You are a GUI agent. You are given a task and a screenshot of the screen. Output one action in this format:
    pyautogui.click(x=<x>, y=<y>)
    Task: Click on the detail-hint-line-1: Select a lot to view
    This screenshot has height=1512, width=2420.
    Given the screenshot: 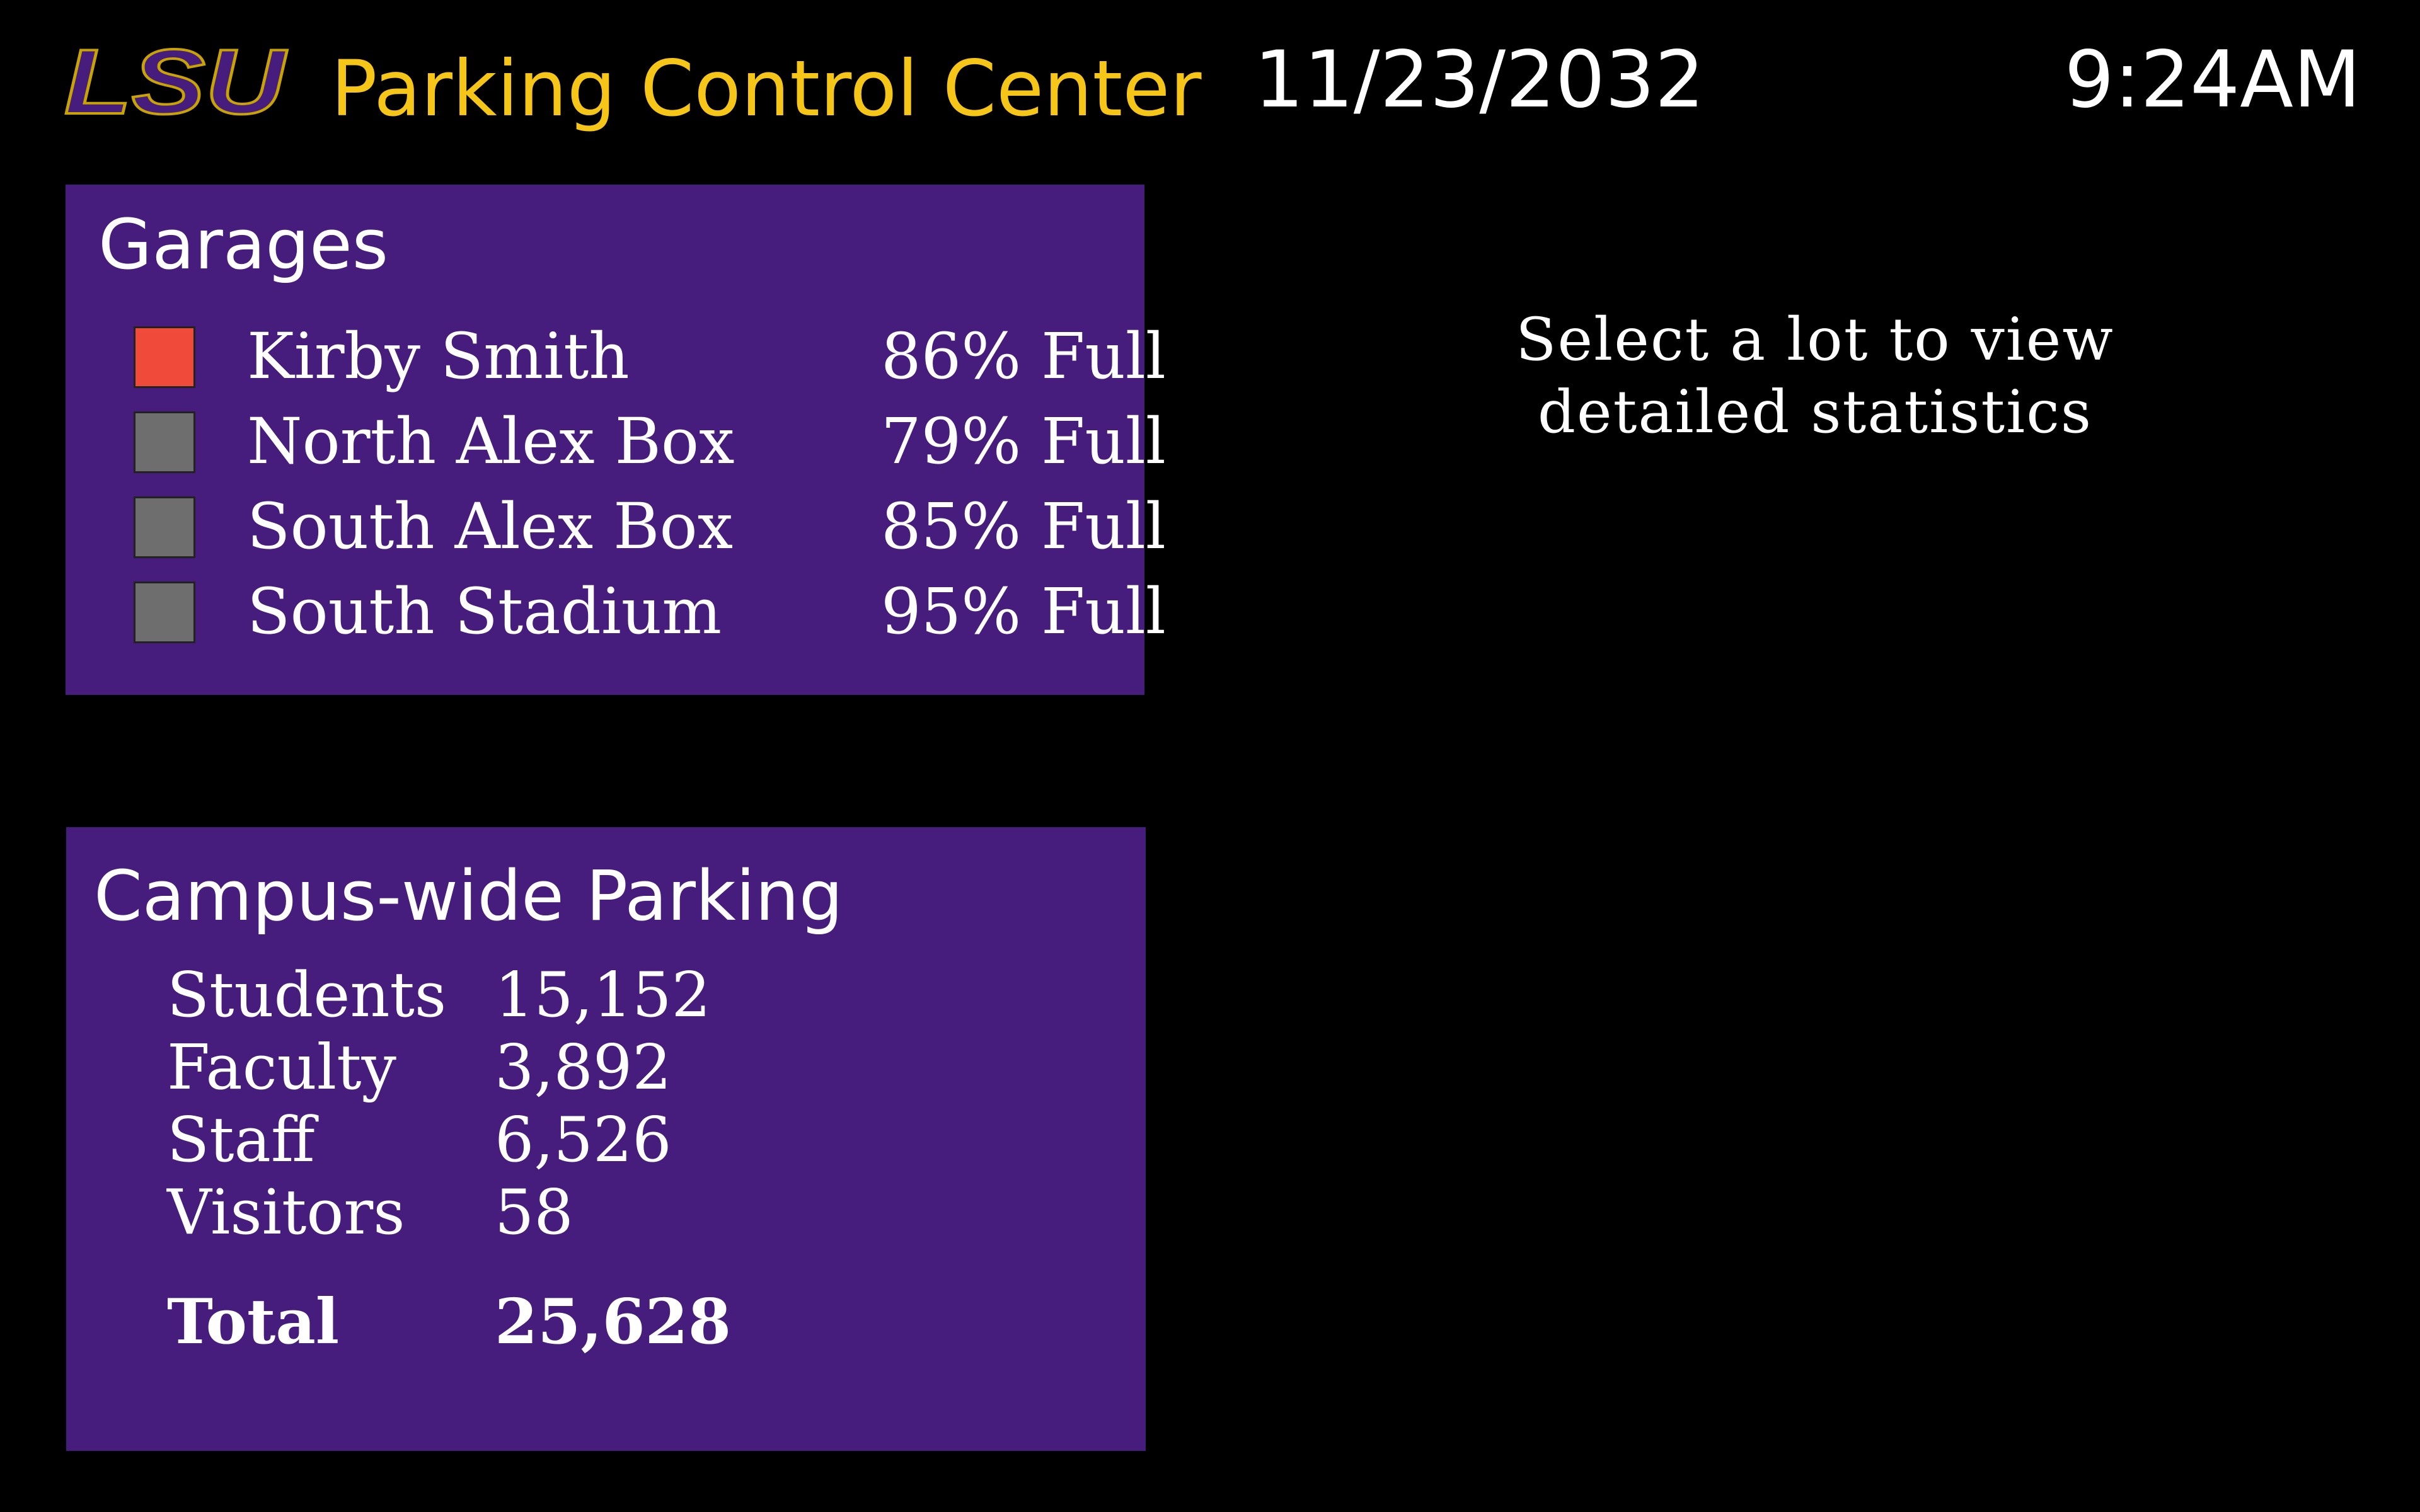 What is the action you would take?
    pyautogui.click(x=1815, y=340)
    